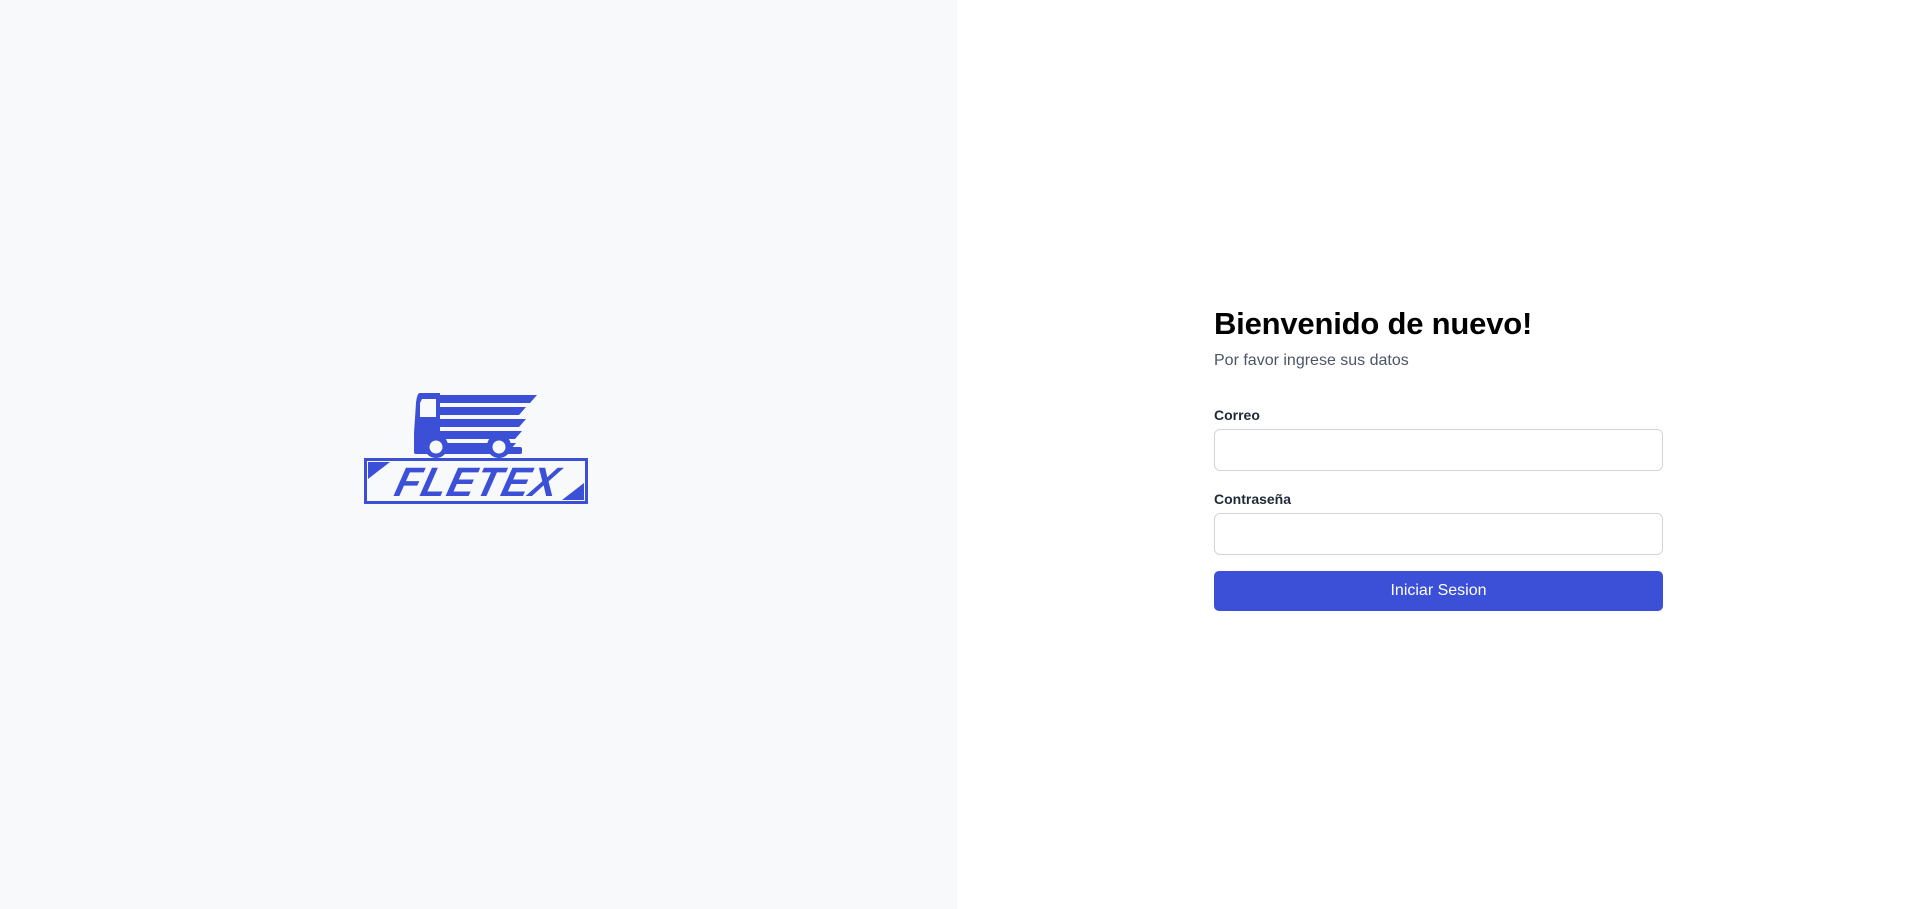 The width and height of the screenshot is (1914, 909). What do you see at coordinates (479, 482) in the screenshot?
I see `logo-wordmark: FLETEX` at bounding box center [479, 482].